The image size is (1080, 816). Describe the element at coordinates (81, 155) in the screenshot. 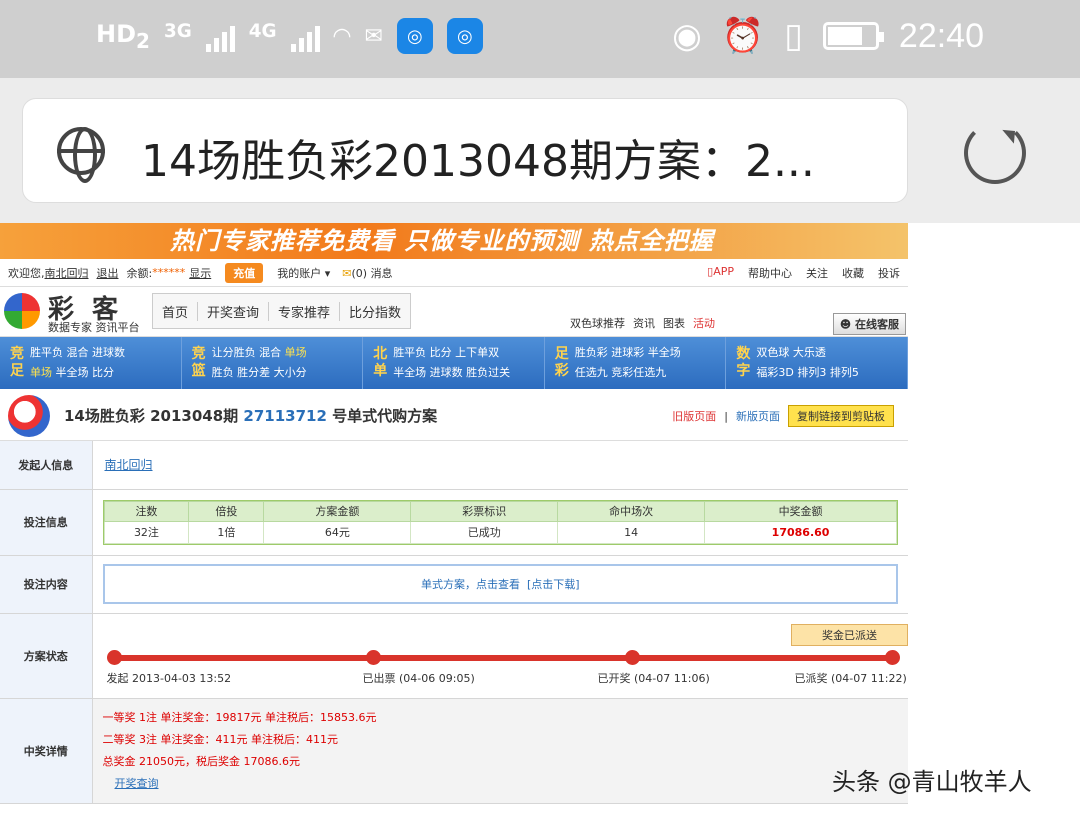

I see `globe-icon` at that location.